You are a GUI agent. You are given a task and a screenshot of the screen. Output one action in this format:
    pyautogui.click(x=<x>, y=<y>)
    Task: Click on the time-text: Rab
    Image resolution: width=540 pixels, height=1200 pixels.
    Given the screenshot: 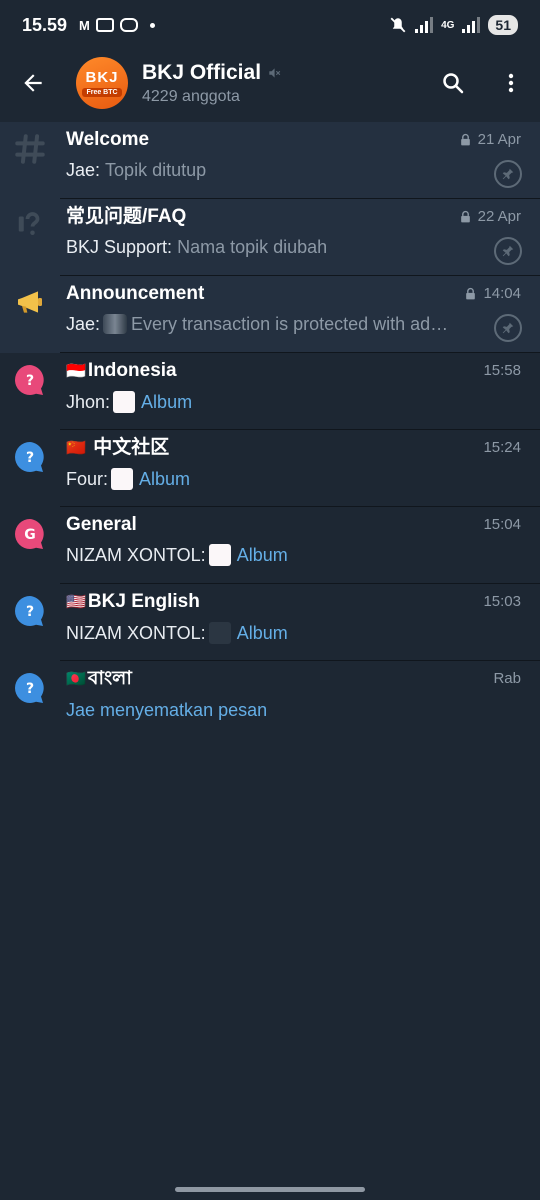 What is the action you would take?
    pyautogui.click(x=507, y=678)
    